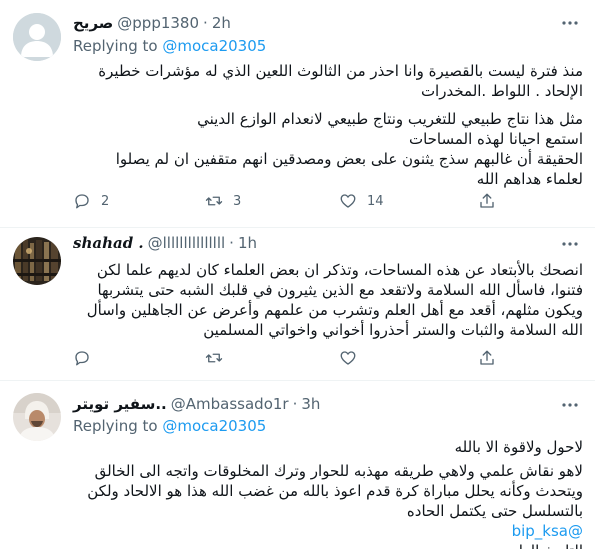 The image size is (595, 549). What do you see at coordinates (518, 447) in the screenshot?
I see `tweet-line: لاحول ولاقوة الا بالله` at bounding box center [518, 447].